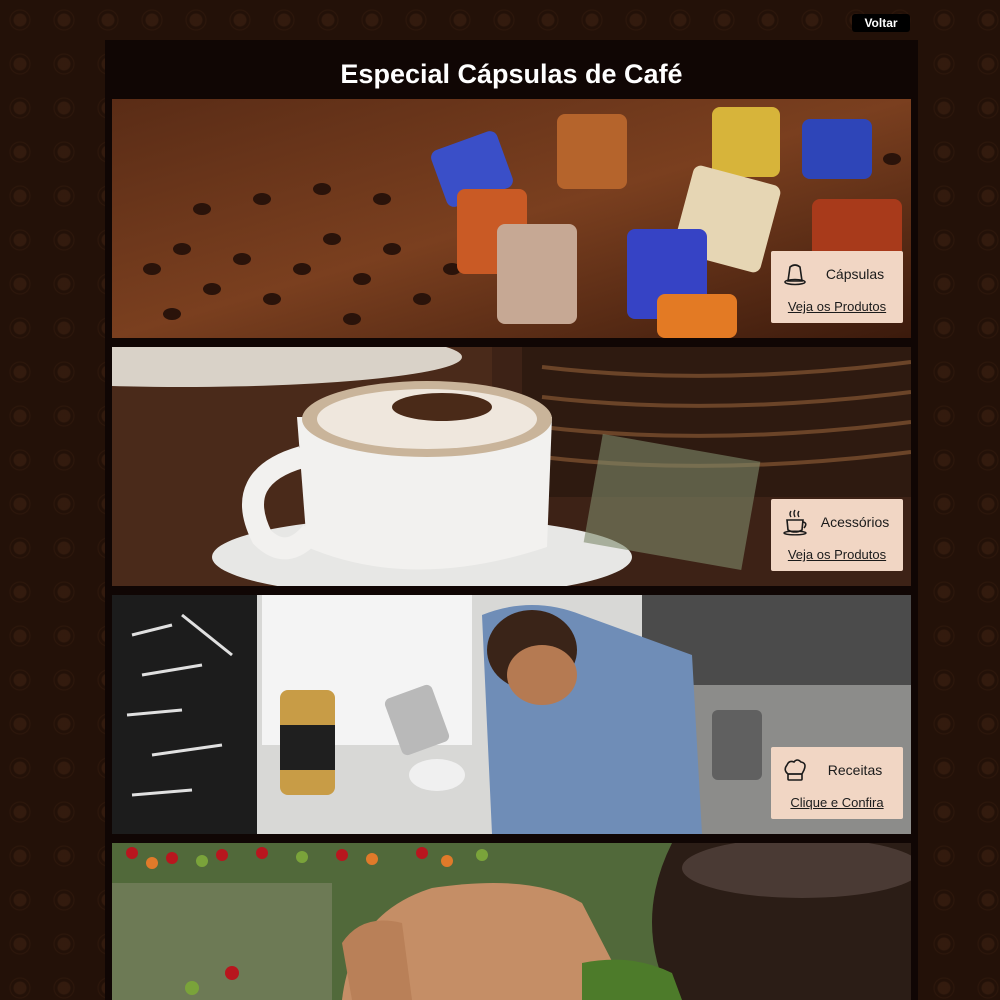  Describe the element at coordinates (837, 535) in the screenshot. I see `card-acessorios: Acessórios Veja os Produtos` at that location.